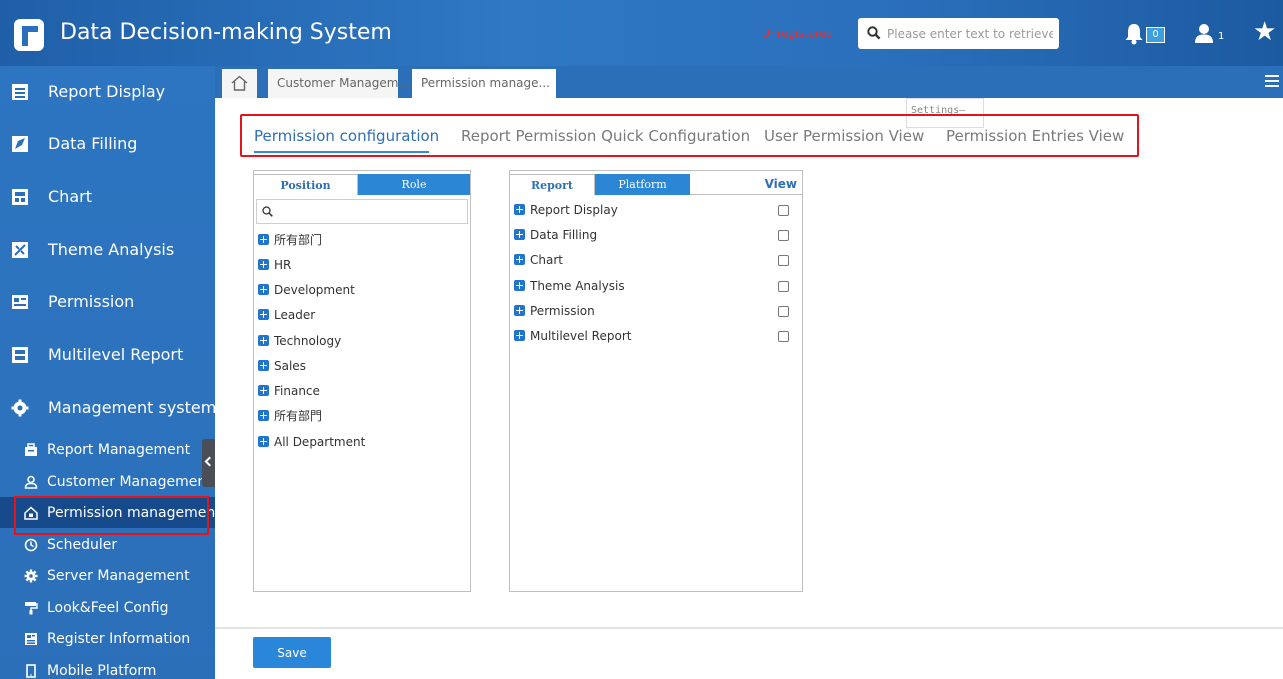 This screenshot has width=1283, height=679. I want to click on app-logo, so click(29, 35).